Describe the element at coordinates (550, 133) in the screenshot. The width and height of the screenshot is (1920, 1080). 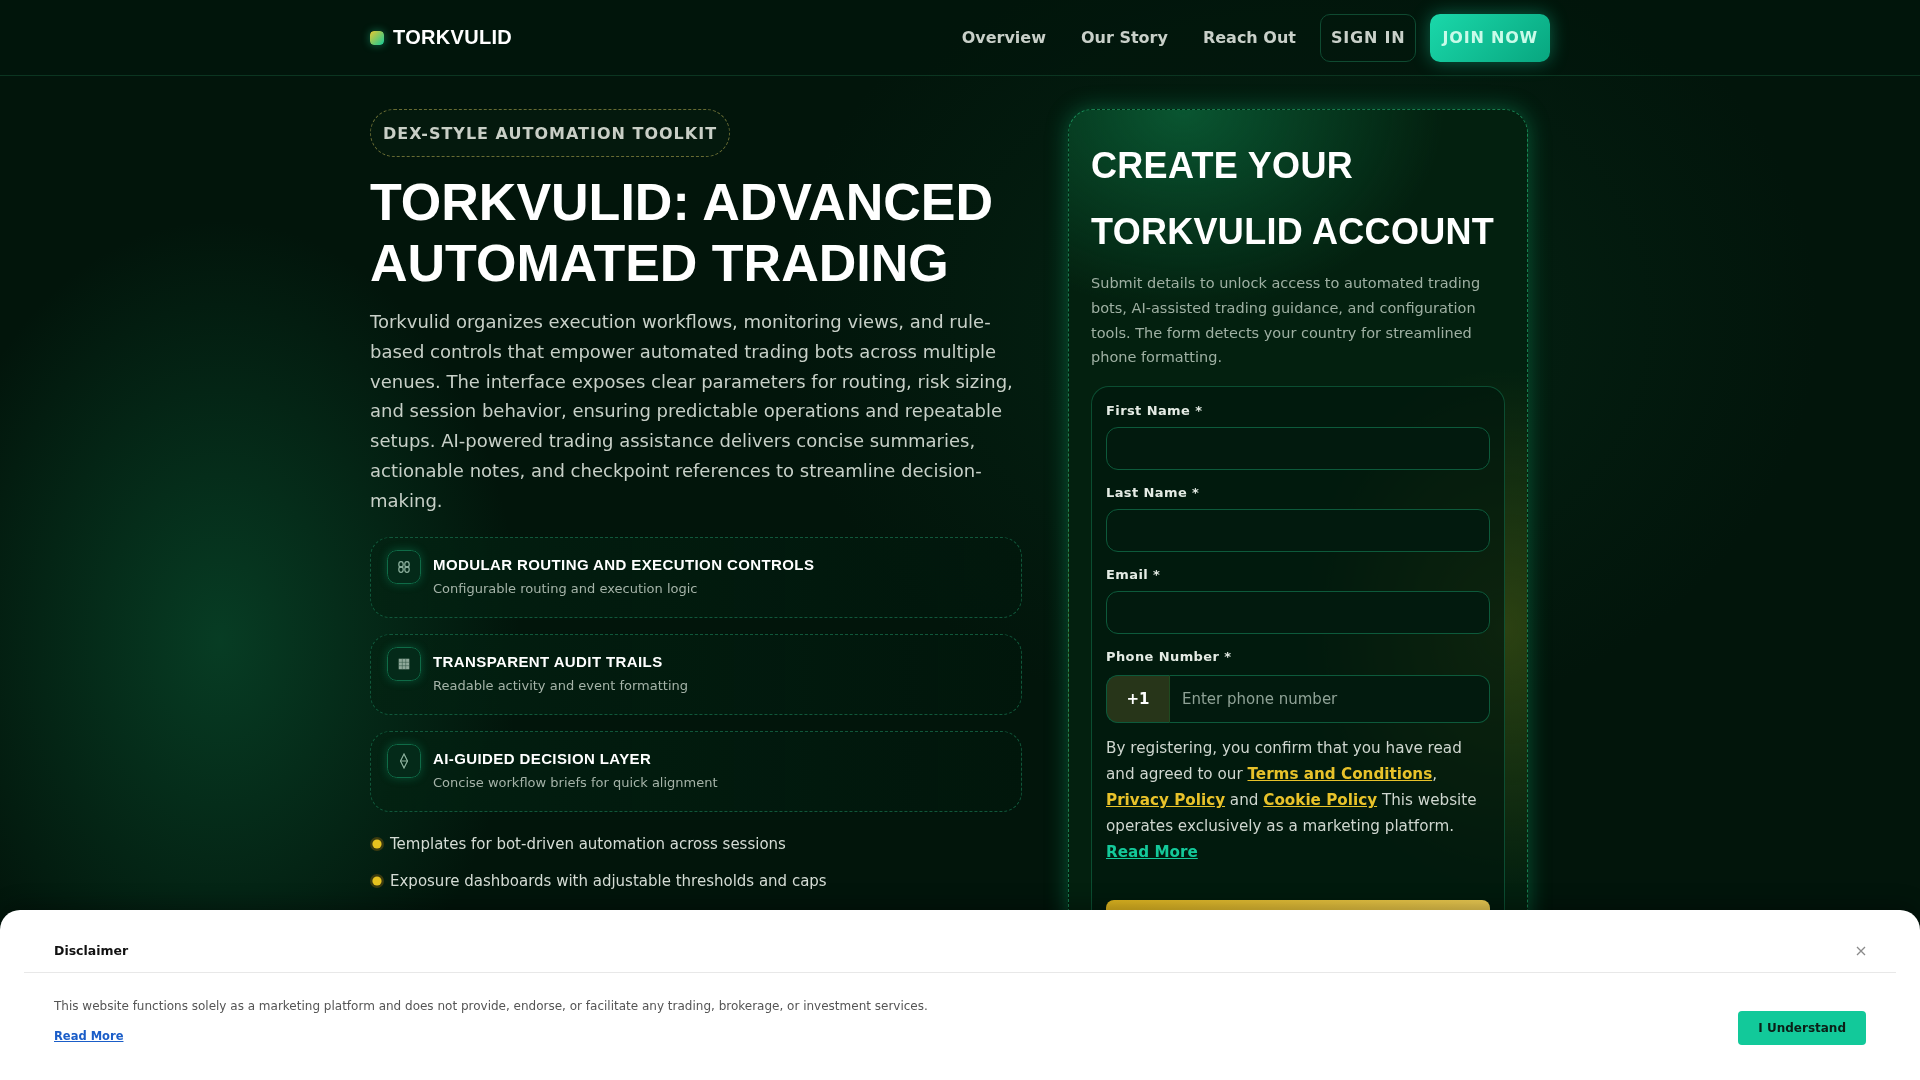
I see `hero-badge: DEX-STYLE AUTOMATION TOOLKIT` at that location.